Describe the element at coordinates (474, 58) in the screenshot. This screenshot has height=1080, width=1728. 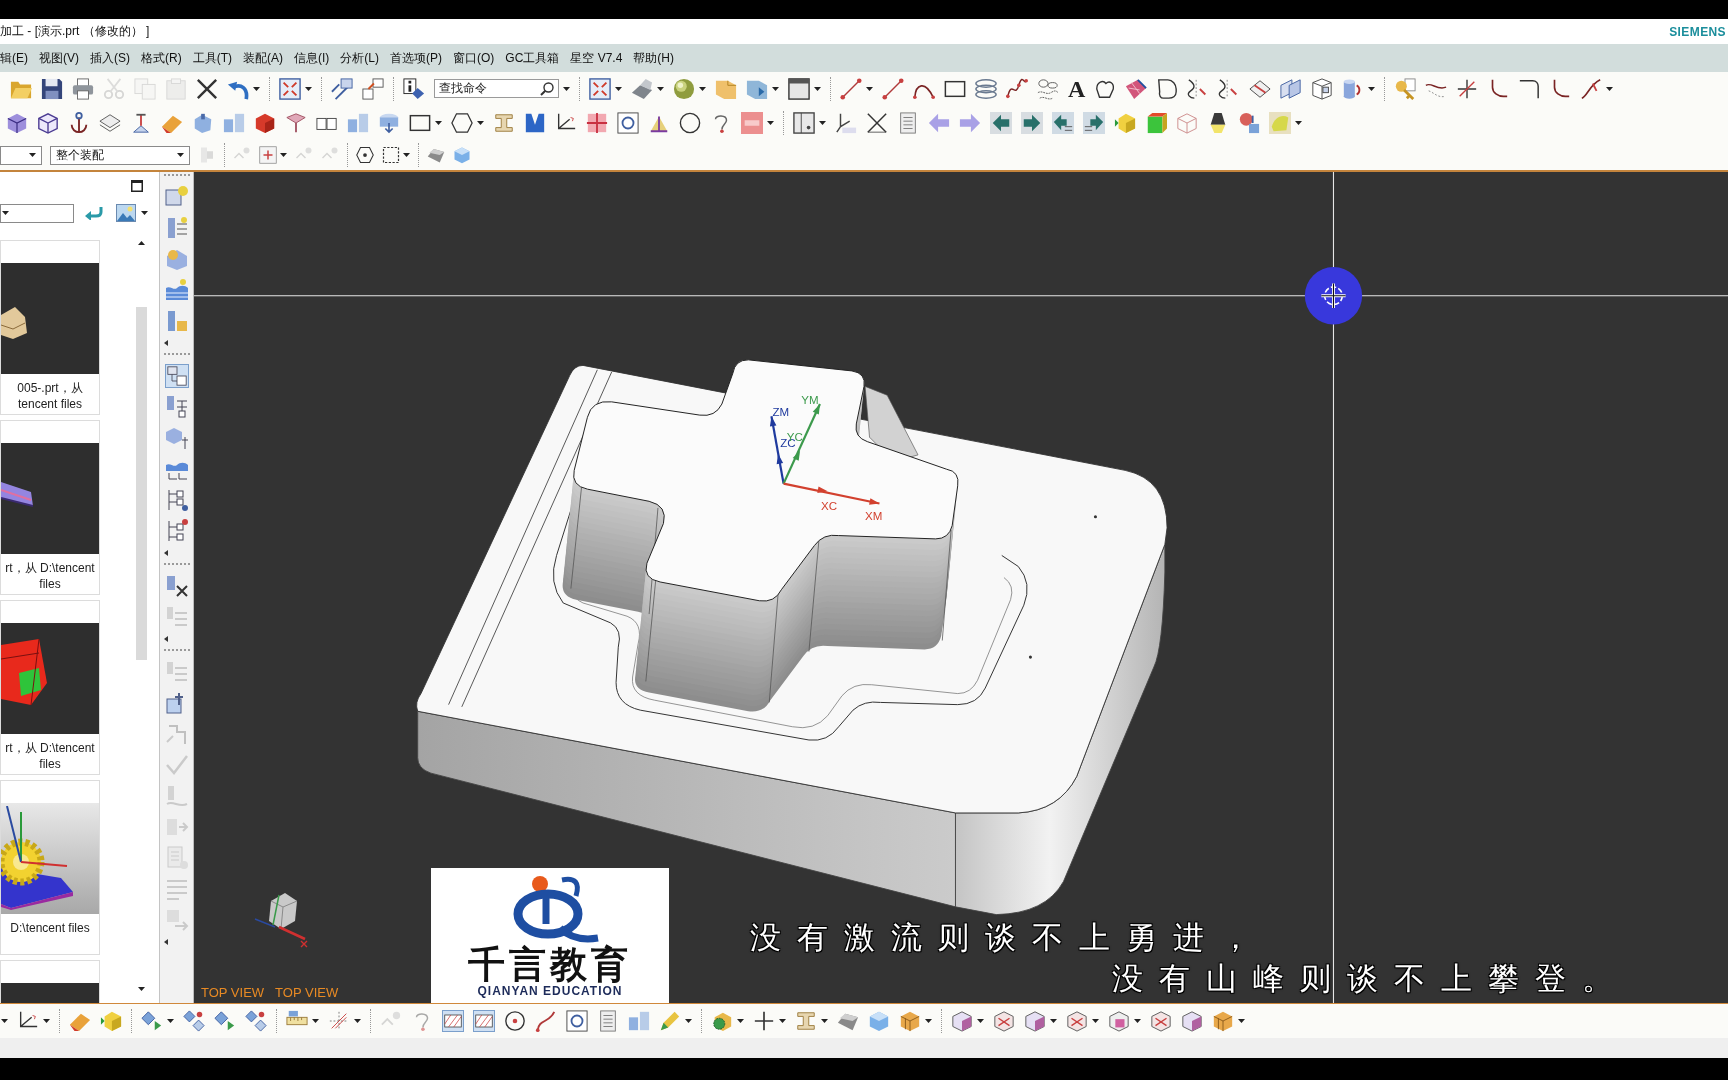
I see `menu-item: 窗口(O)` at that location.